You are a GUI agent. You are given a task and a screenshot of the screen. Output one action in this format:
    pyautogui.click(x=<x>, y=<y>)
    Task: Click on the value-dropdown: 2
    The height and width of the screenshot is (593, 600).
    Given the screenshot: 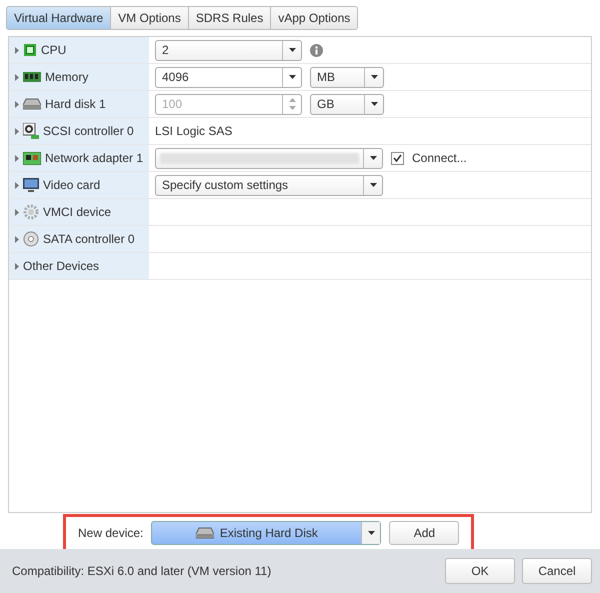 What is the action you would take?
    pyautogui.click(x=228, y=50)
    